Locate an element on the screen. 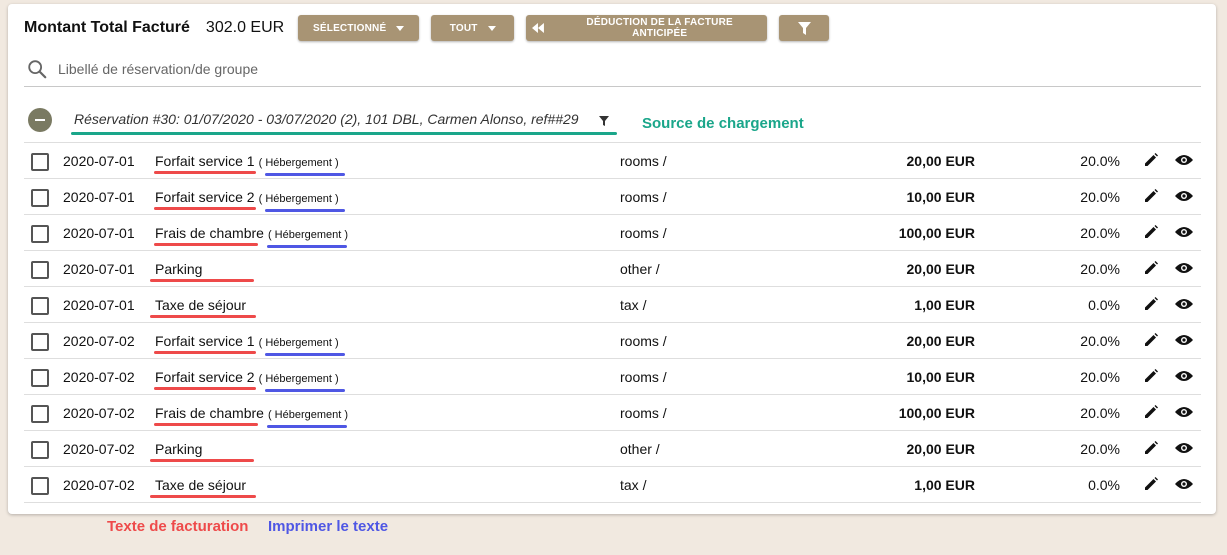 The image size is (1227, 555). row-amount: 10,00 EUR is located at coordinates (940, 377).